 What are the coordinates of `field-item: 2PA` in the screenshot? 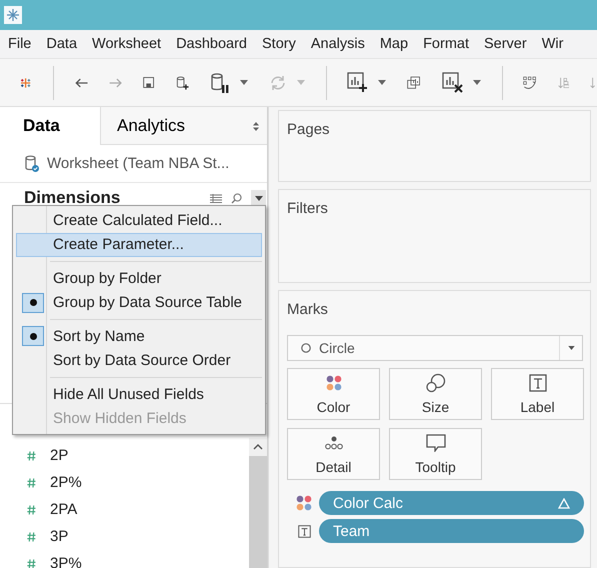 It's located at (124, 509).